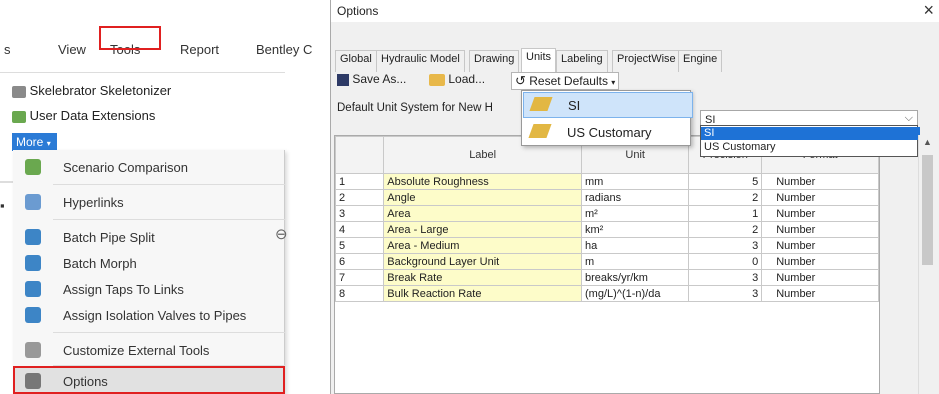  I want to click on menu-item-label: Customize External Tools, so click(136, 350).